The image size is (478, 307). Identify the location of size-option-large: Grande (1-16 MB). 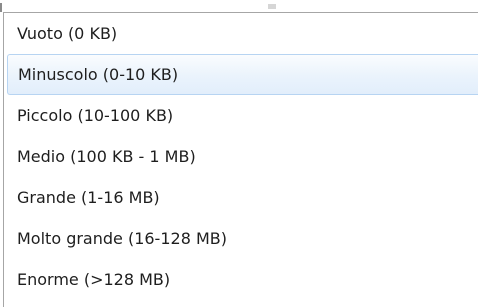
(241, 197).